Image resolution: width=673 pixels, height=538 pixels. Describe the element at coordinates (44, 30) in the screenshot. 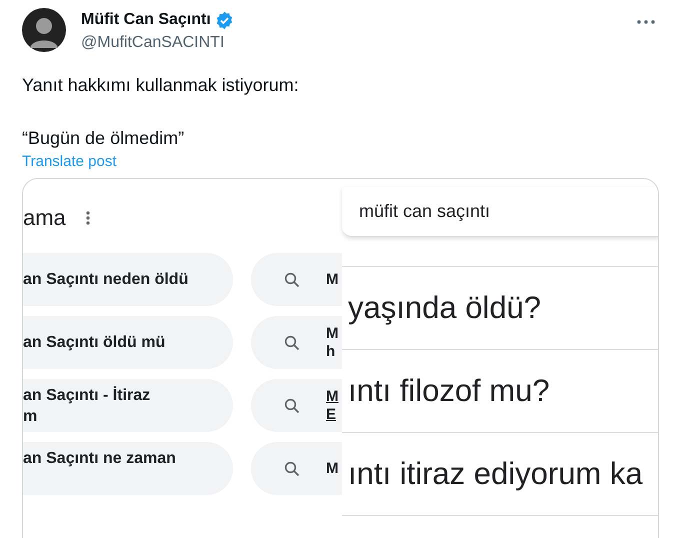

I see `avatar` at that location.